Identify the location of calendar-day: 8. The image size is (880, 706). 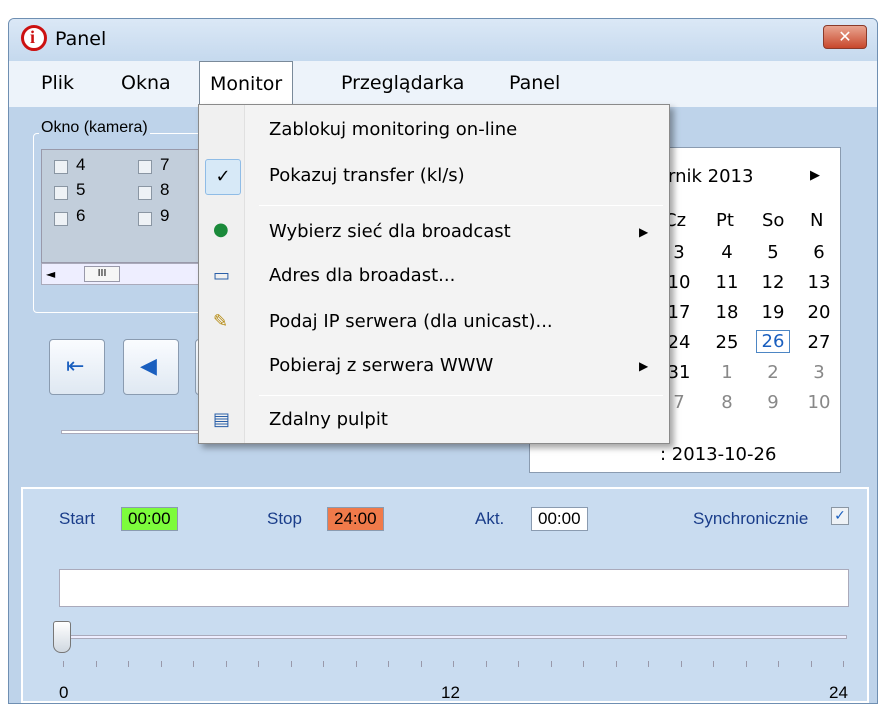
(727, 402).